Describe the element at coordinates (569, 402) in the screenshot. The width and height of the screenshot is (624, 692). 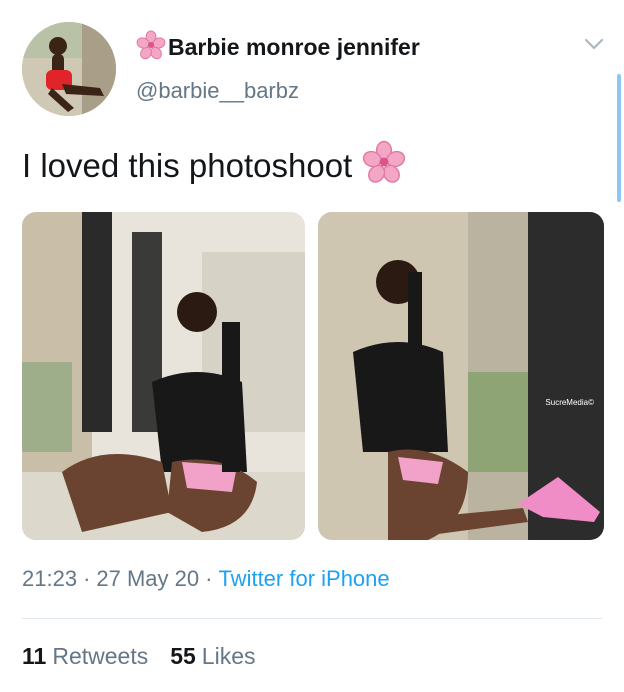
I see `photo-watermark: SucreMedia©` at that location.